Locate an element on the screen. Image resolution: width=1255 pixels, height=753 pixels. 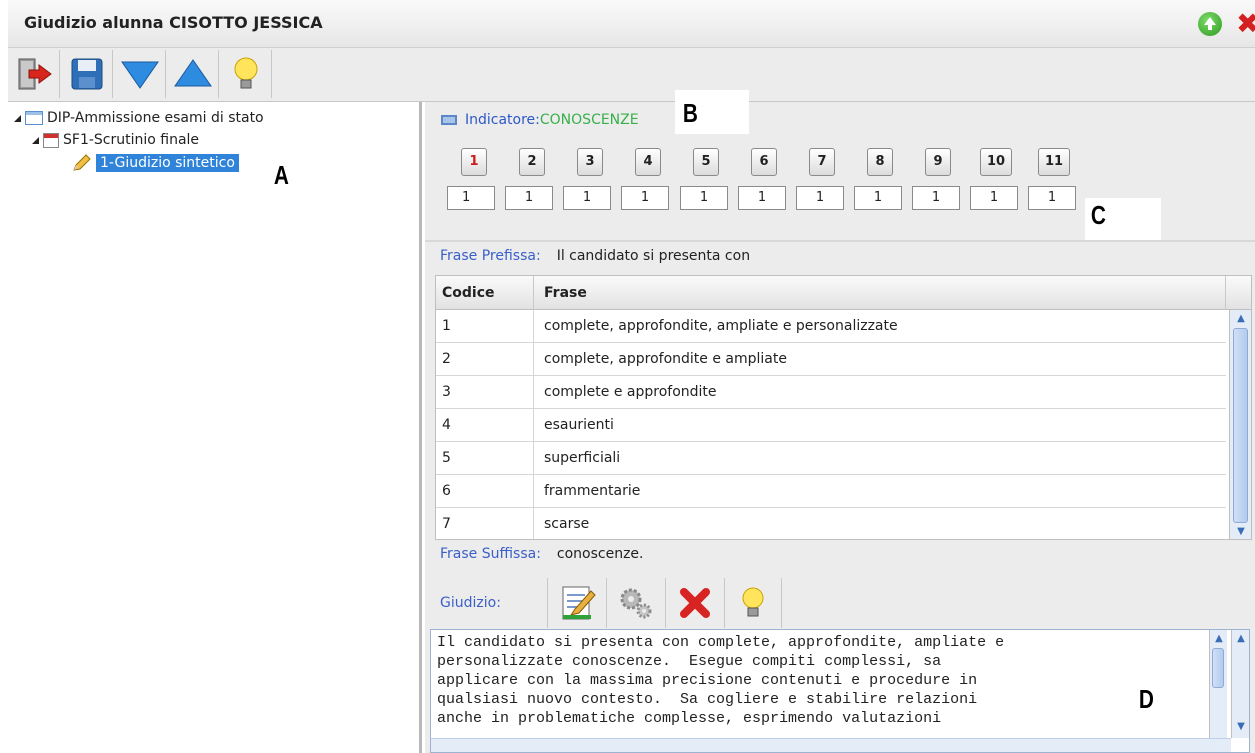
cell-frase: frammentarie is located at coordinates (592, 491).